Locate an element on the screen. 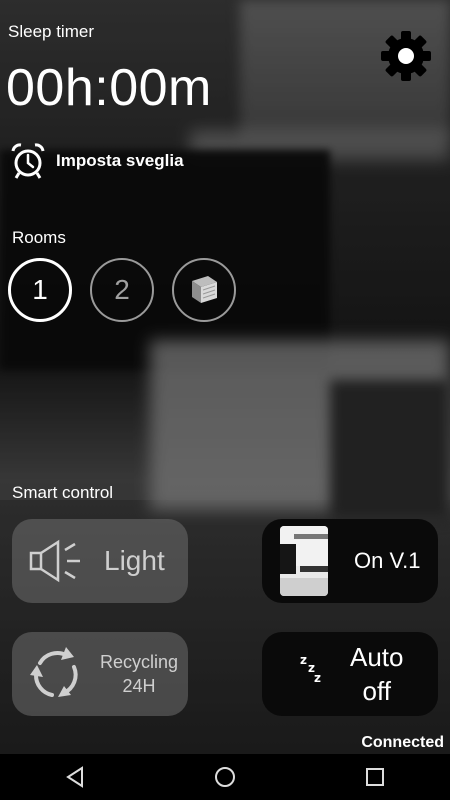 The image size is (450, 800). room-2-button: 2 is located at coordinates (122, 290).